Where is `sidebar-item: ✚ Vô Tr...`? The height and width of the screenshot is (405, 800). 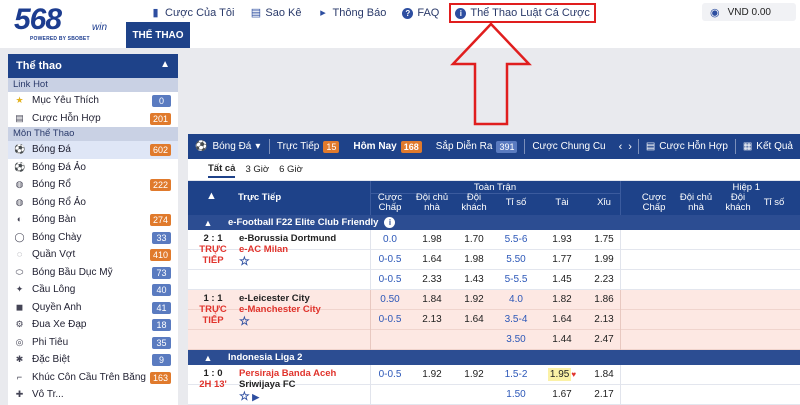 sidebar-item: ✚ Vô Tr... is located at coordinates (93, 395).